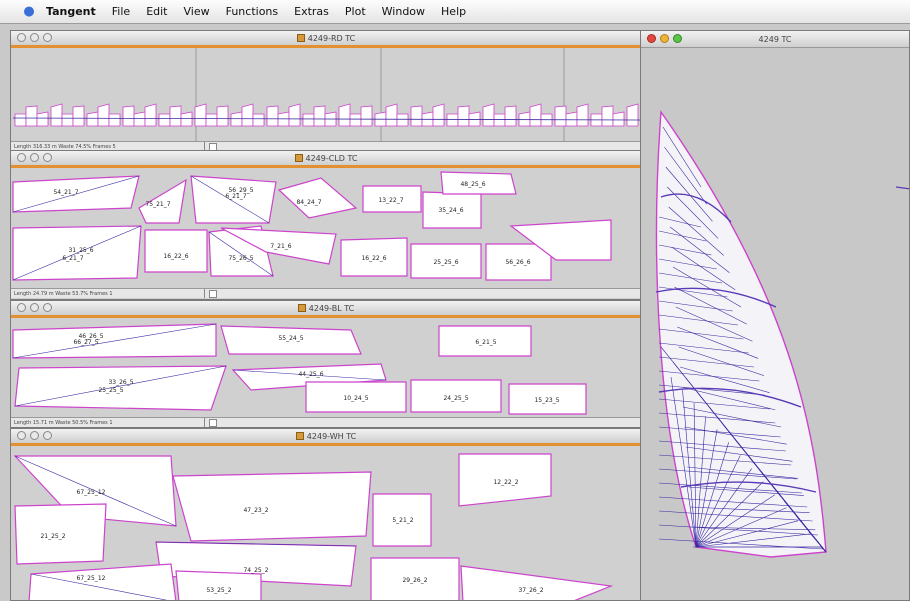  Describe the element at coordinates (390, 200) in the screenshot. I see `panel-label: 13_22_7` at that location.